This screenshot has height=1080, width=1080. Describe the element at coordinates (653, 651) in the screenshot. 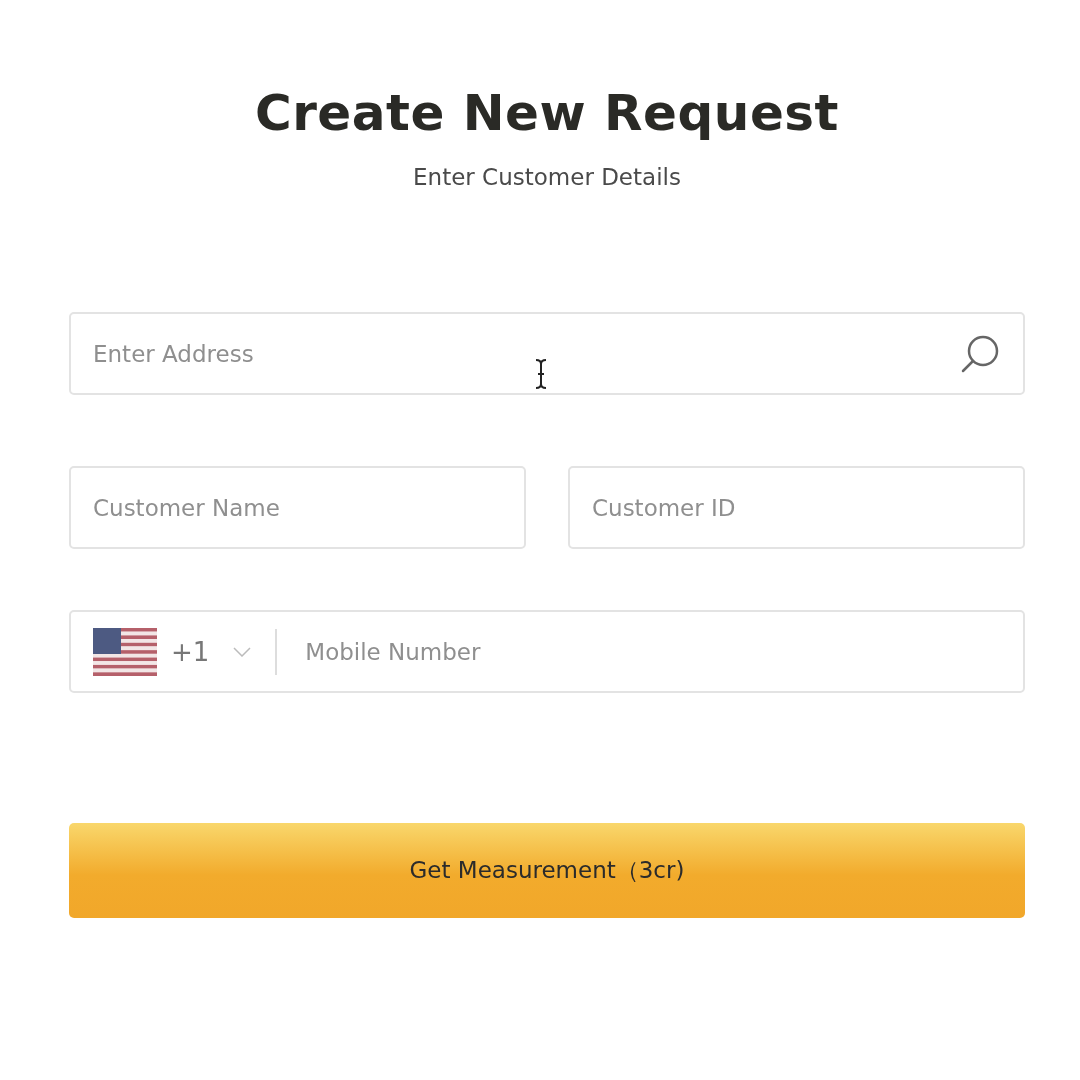

I see `mobile-number-input: Mobile Number` at that location.